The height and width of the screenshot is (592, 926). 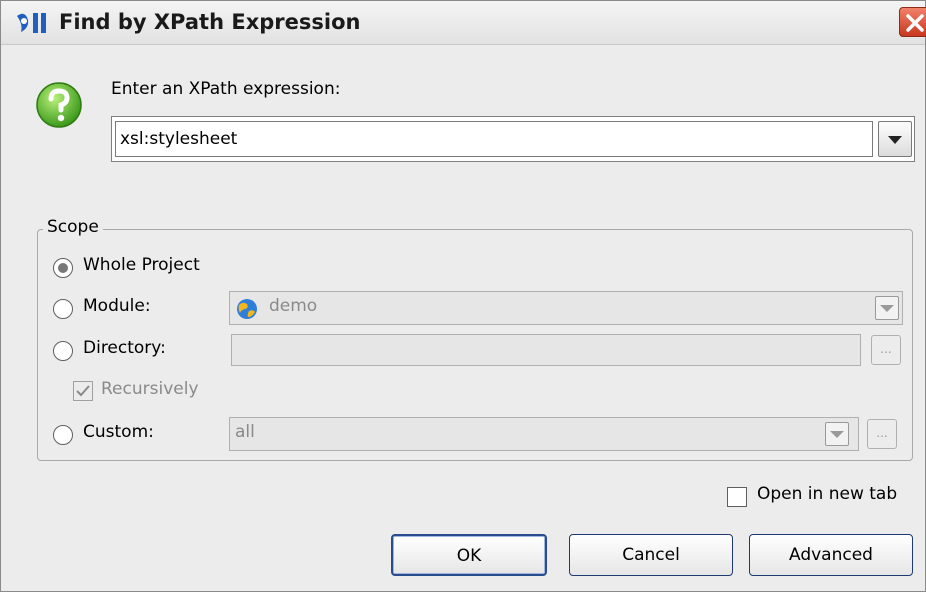 I want to click on whole-project-radio, so click(x=63, y=268).